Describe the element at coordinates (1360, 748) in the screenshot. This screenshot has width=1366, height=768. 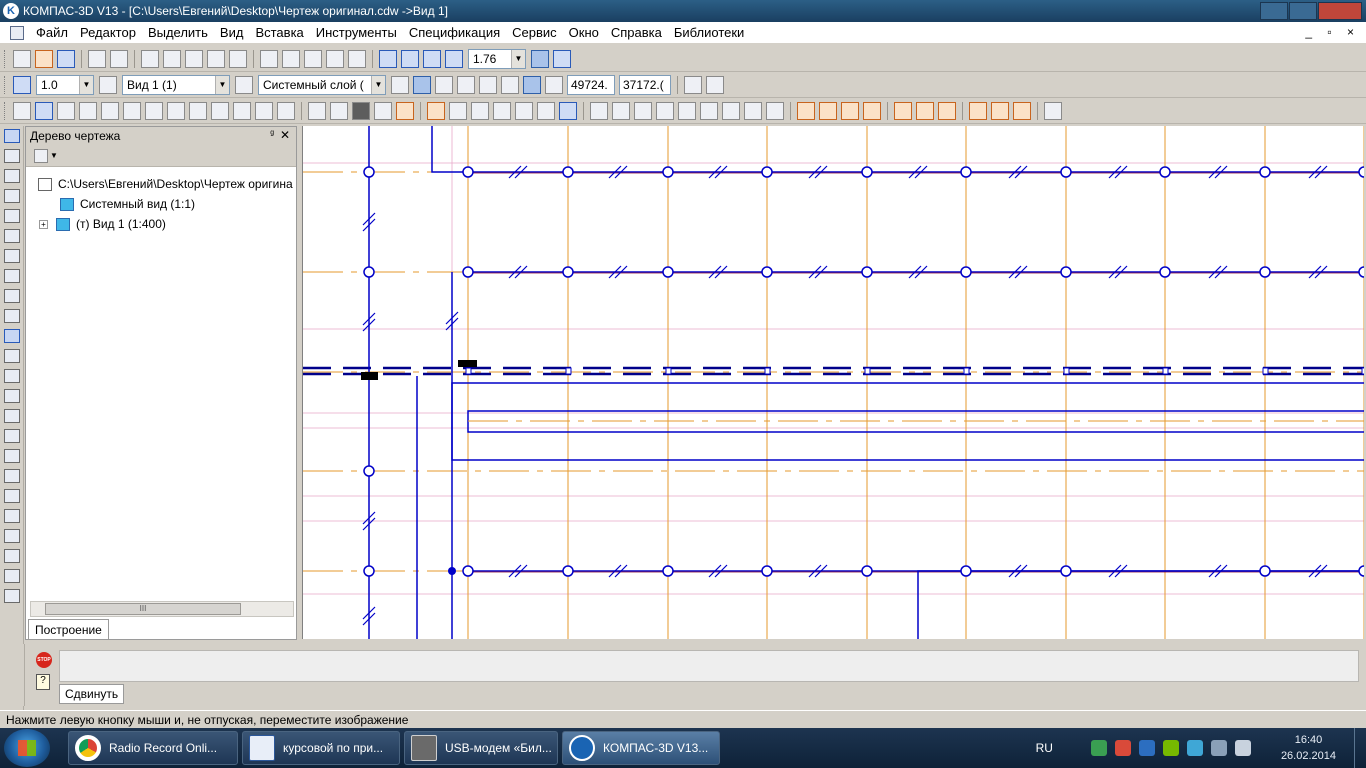
I see `show-desktop-button` at that location.